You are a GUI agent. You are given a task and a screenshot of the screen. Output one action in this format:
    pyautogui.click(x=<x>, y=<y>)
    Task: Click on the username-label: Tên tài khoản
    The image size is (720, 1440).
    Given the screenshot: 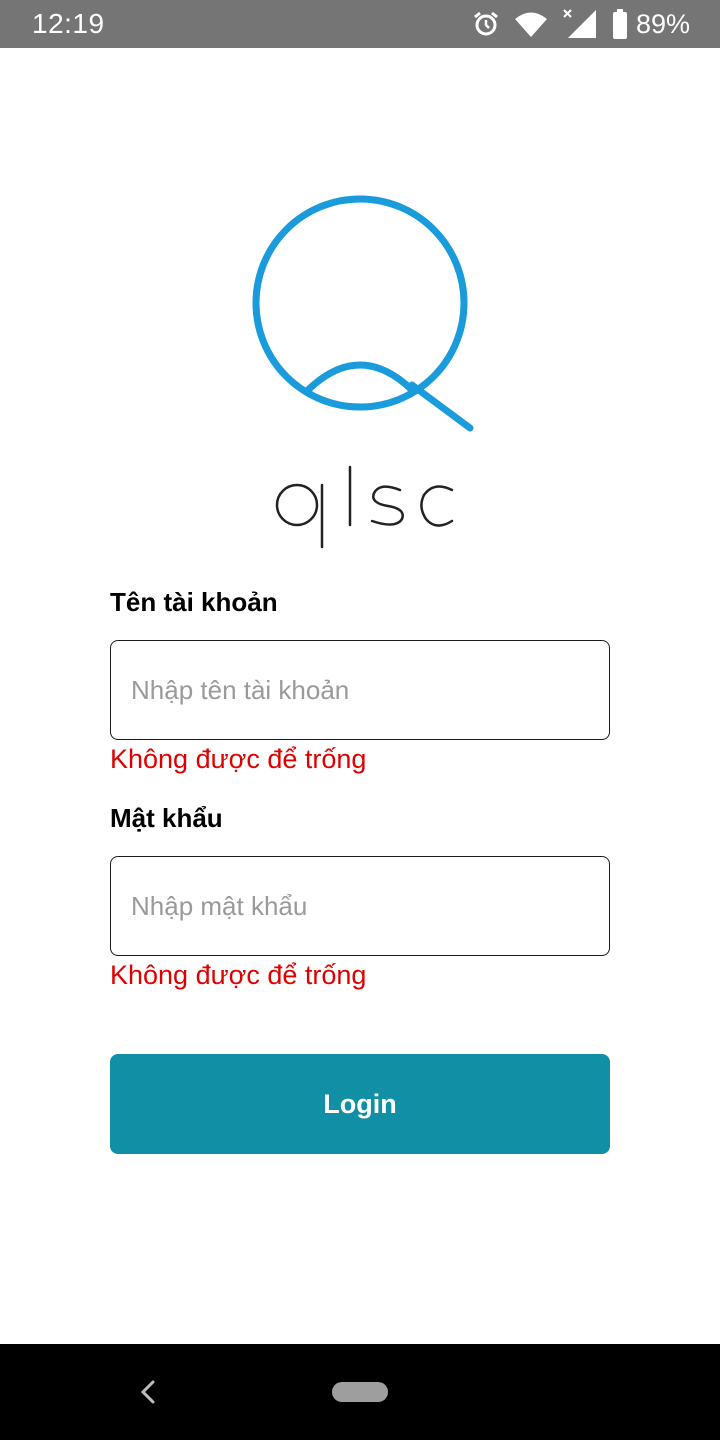 What is the action you would take?
    pyautogui.click(x=194, y=602)
    